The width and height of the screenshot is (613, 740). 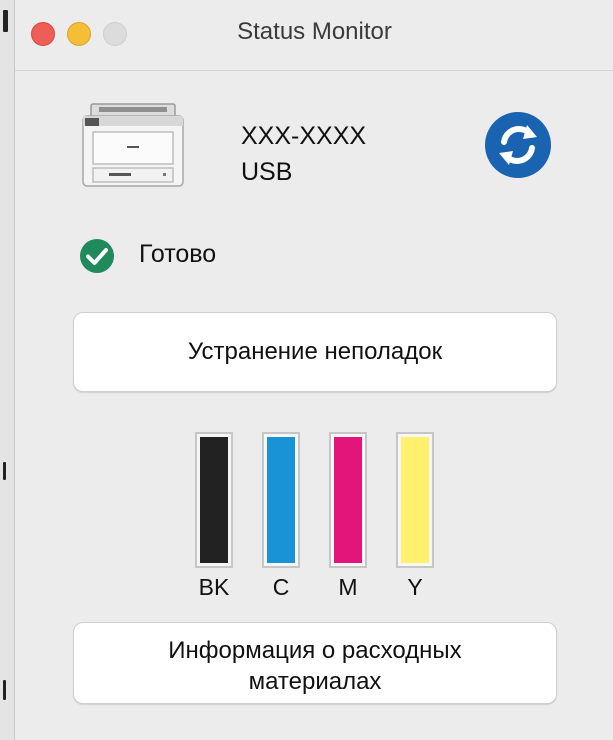 What do you see at coordinates (267, 172) in the screenshot?
I see `connection-type-label: USB` at bounding box center [267, 172].